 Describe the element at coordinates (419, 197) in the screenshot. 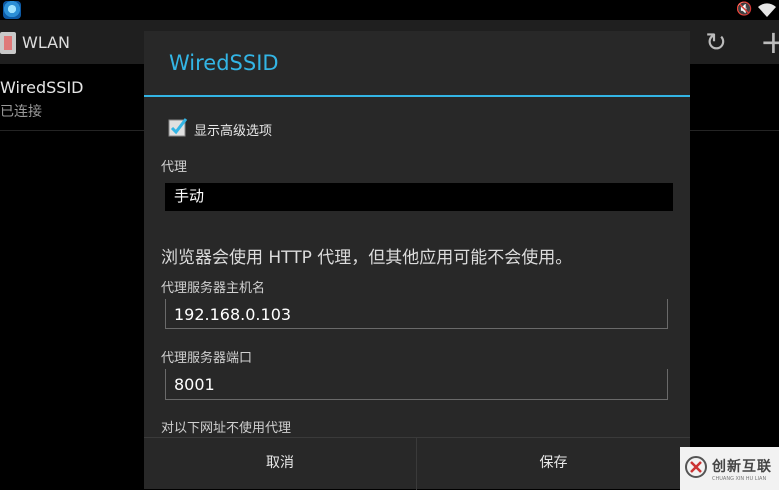

I see `proxy-mode-select: 手动` at that location.